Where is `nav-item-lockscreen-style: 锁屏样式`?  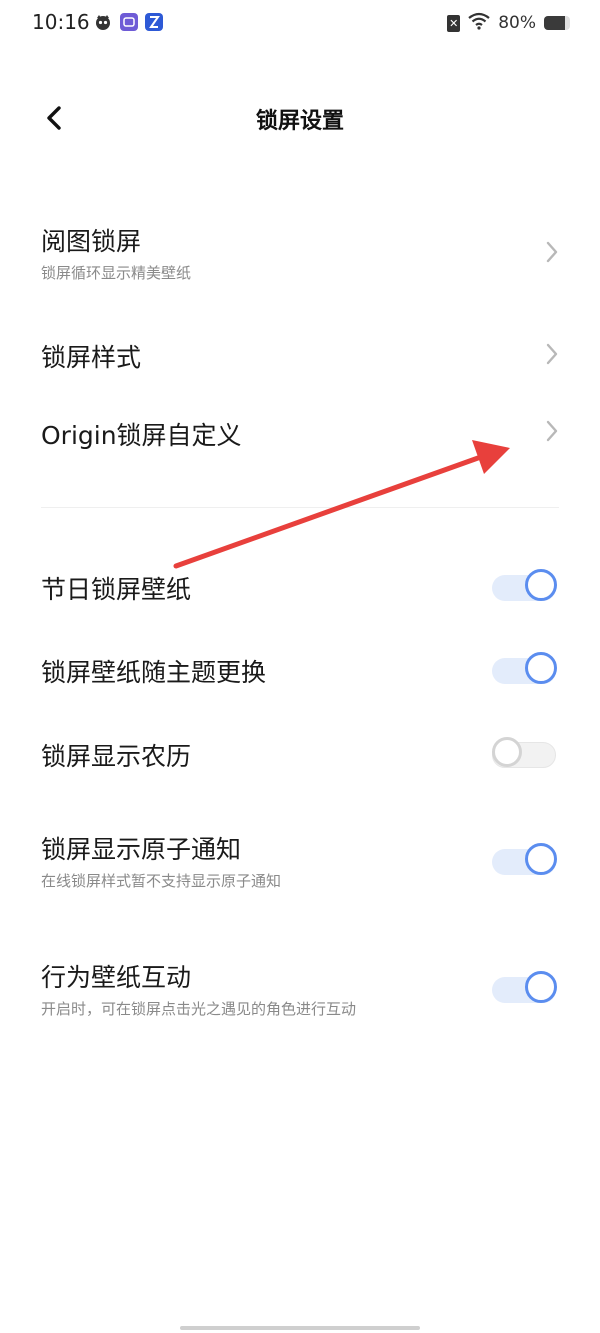 nav-item-lockscreen-style: 锁屏样式 is located at coordinates (300, 355).